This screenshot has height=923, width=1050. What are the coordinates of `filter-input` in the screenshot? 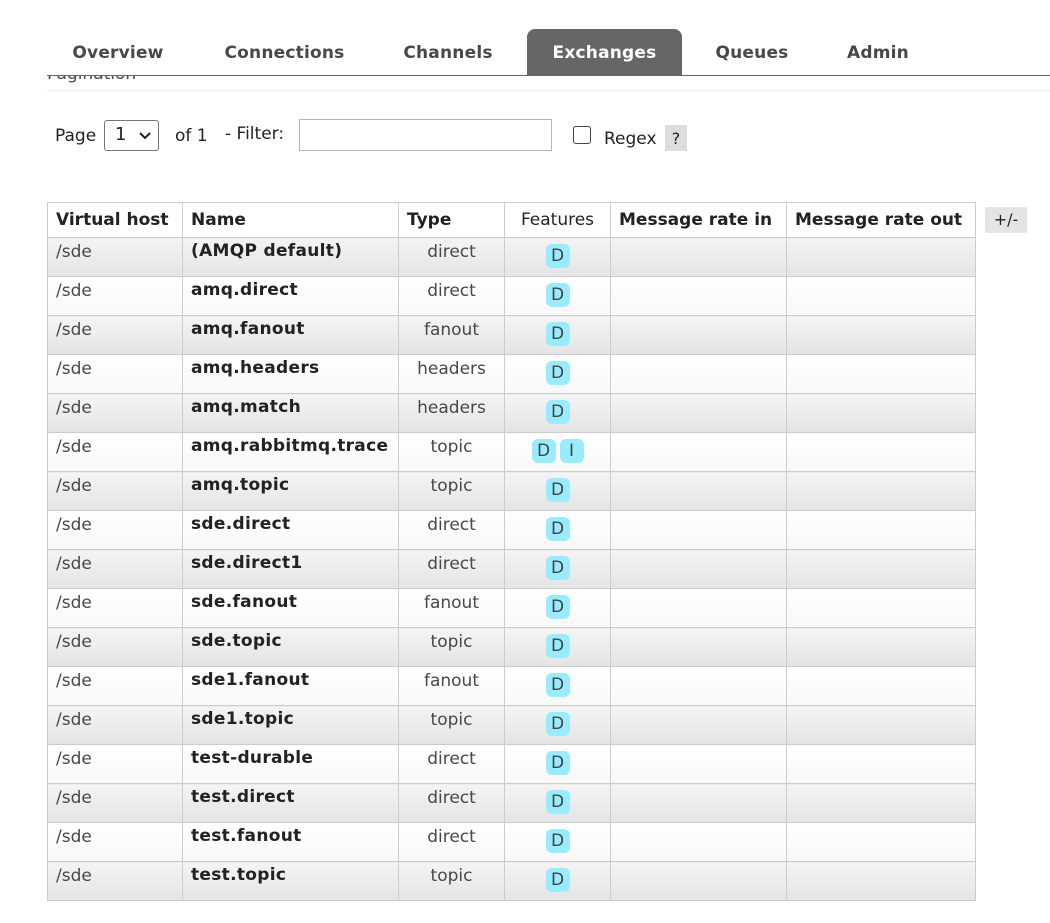 It's located at (425, 135).